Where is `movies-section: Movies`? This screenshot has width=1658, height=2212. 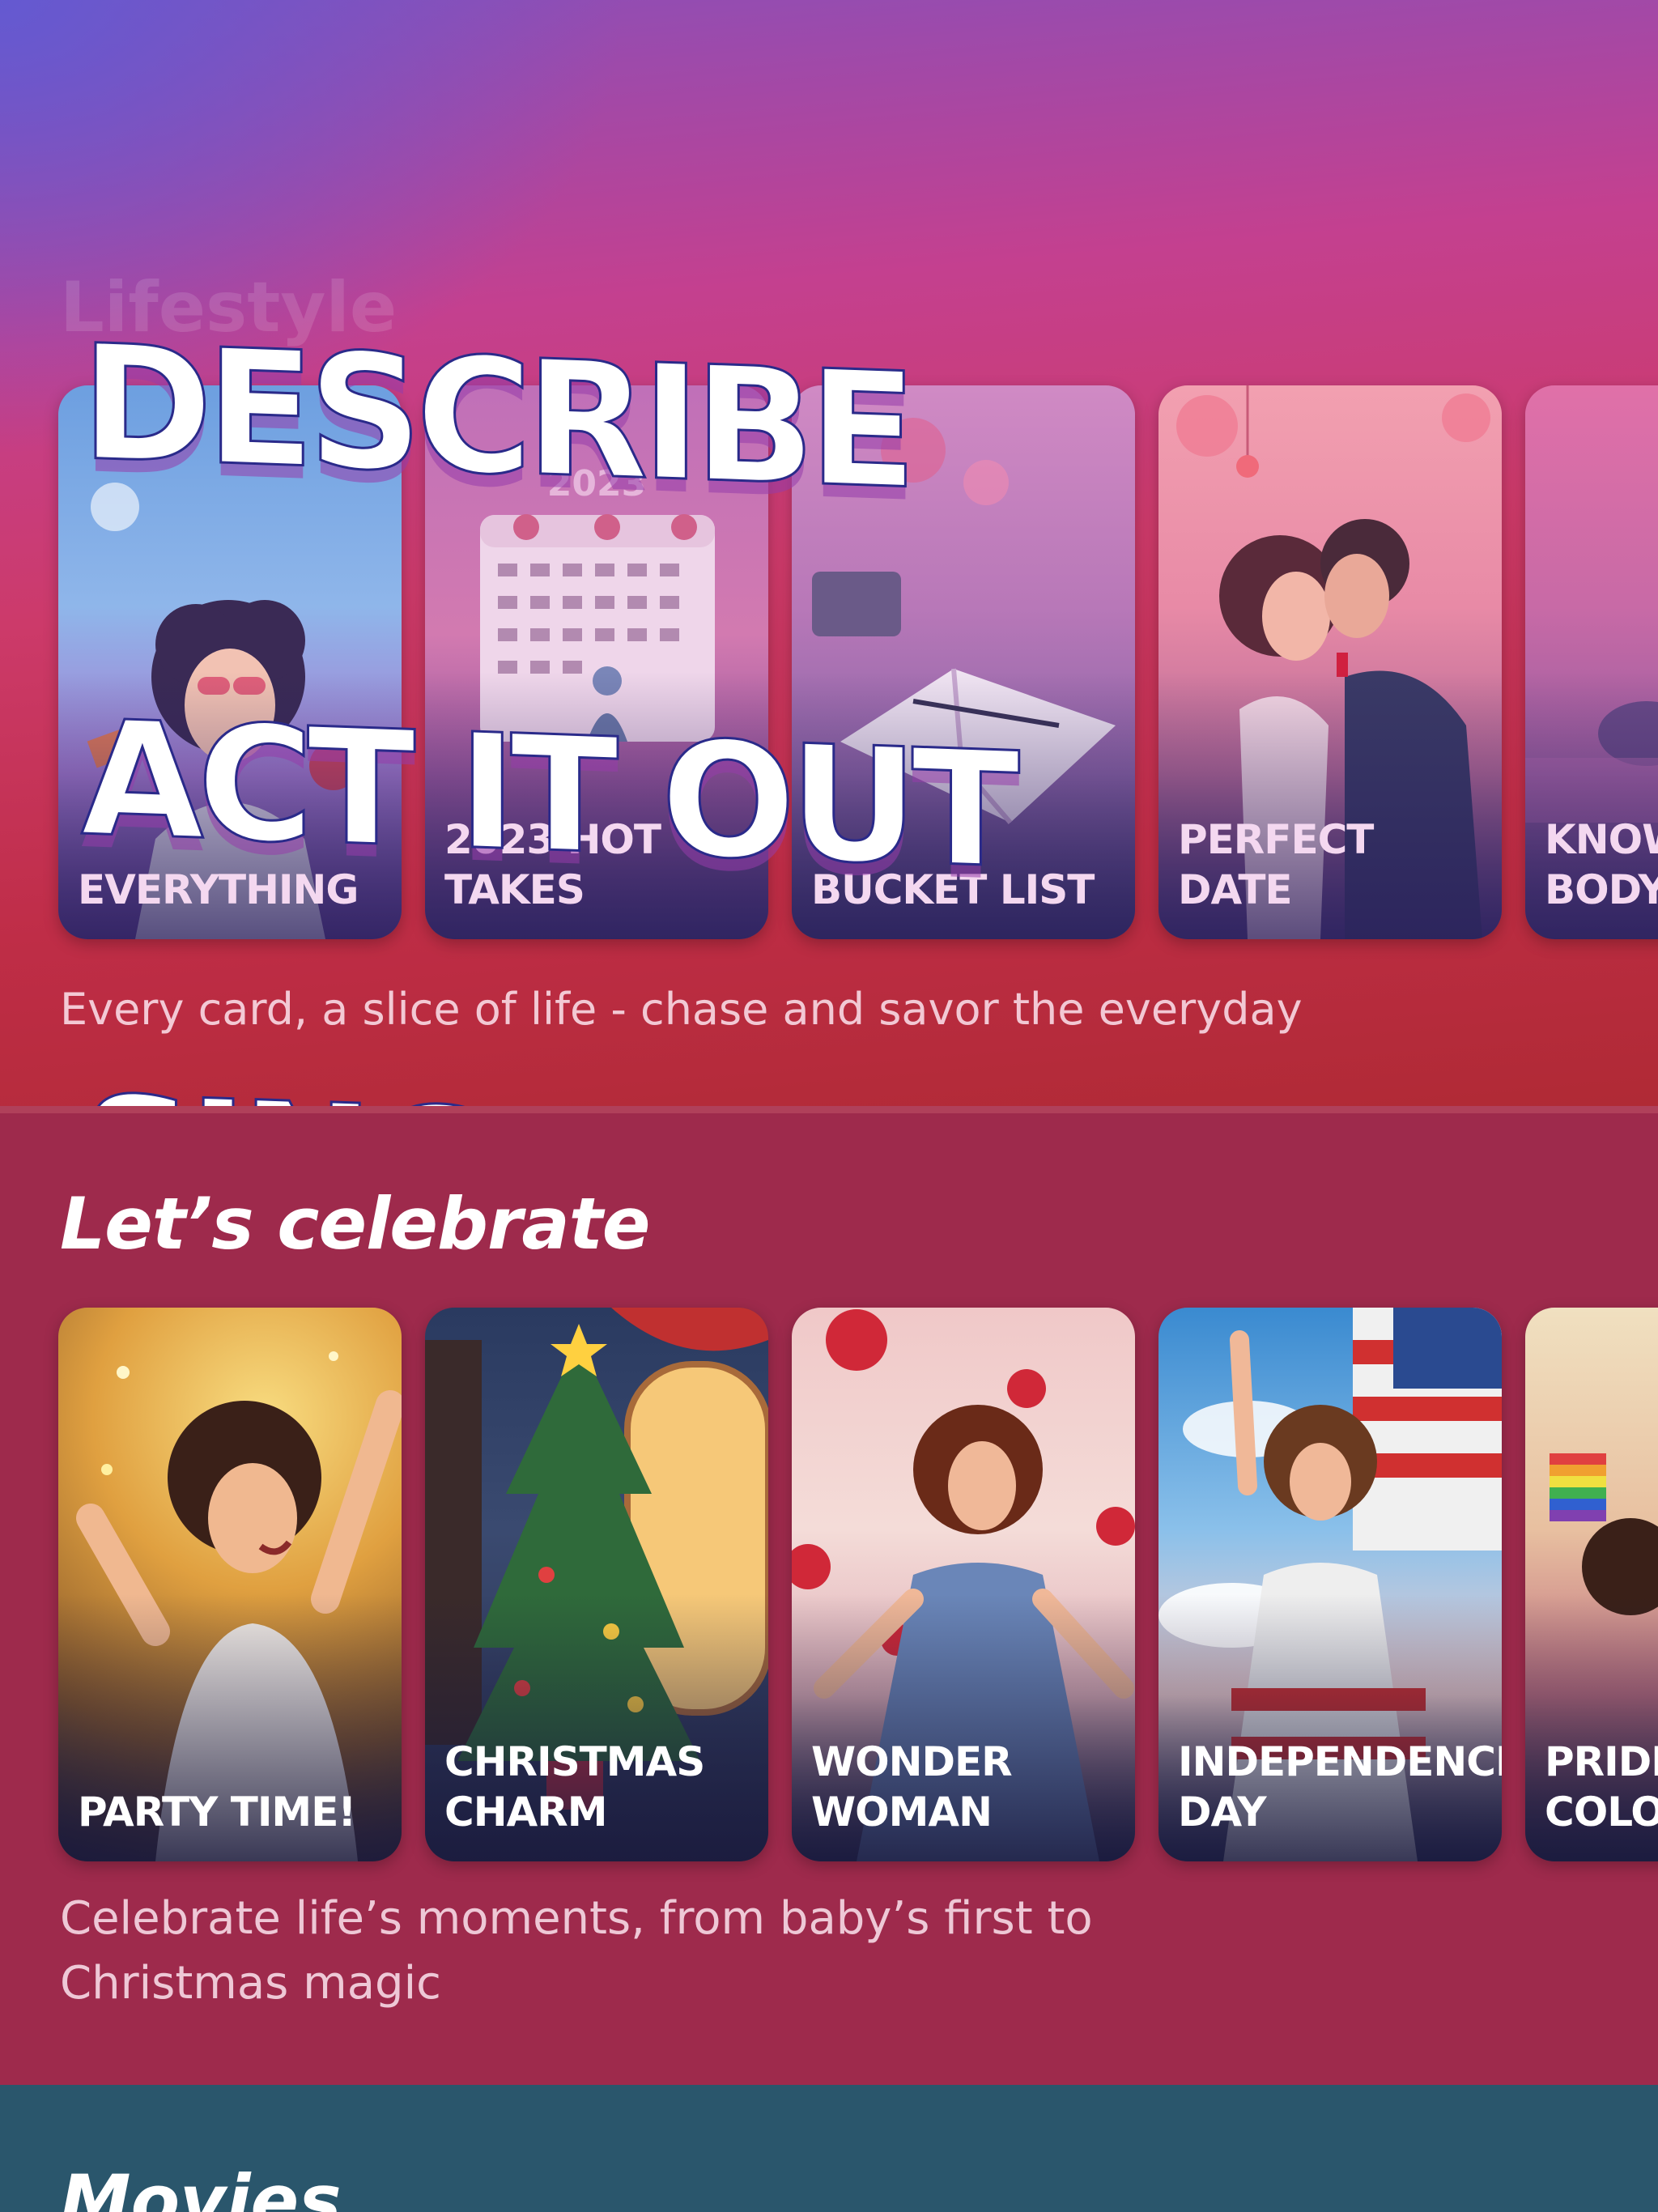 movies-section: Movies is located at coordinates (829, 2149).